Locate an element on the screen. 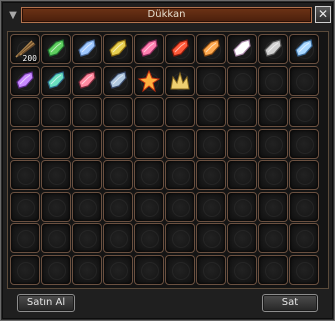 The height and width of the screenshot is (321, 335). grey-crystal-icon is located at coordinates (273, 49).